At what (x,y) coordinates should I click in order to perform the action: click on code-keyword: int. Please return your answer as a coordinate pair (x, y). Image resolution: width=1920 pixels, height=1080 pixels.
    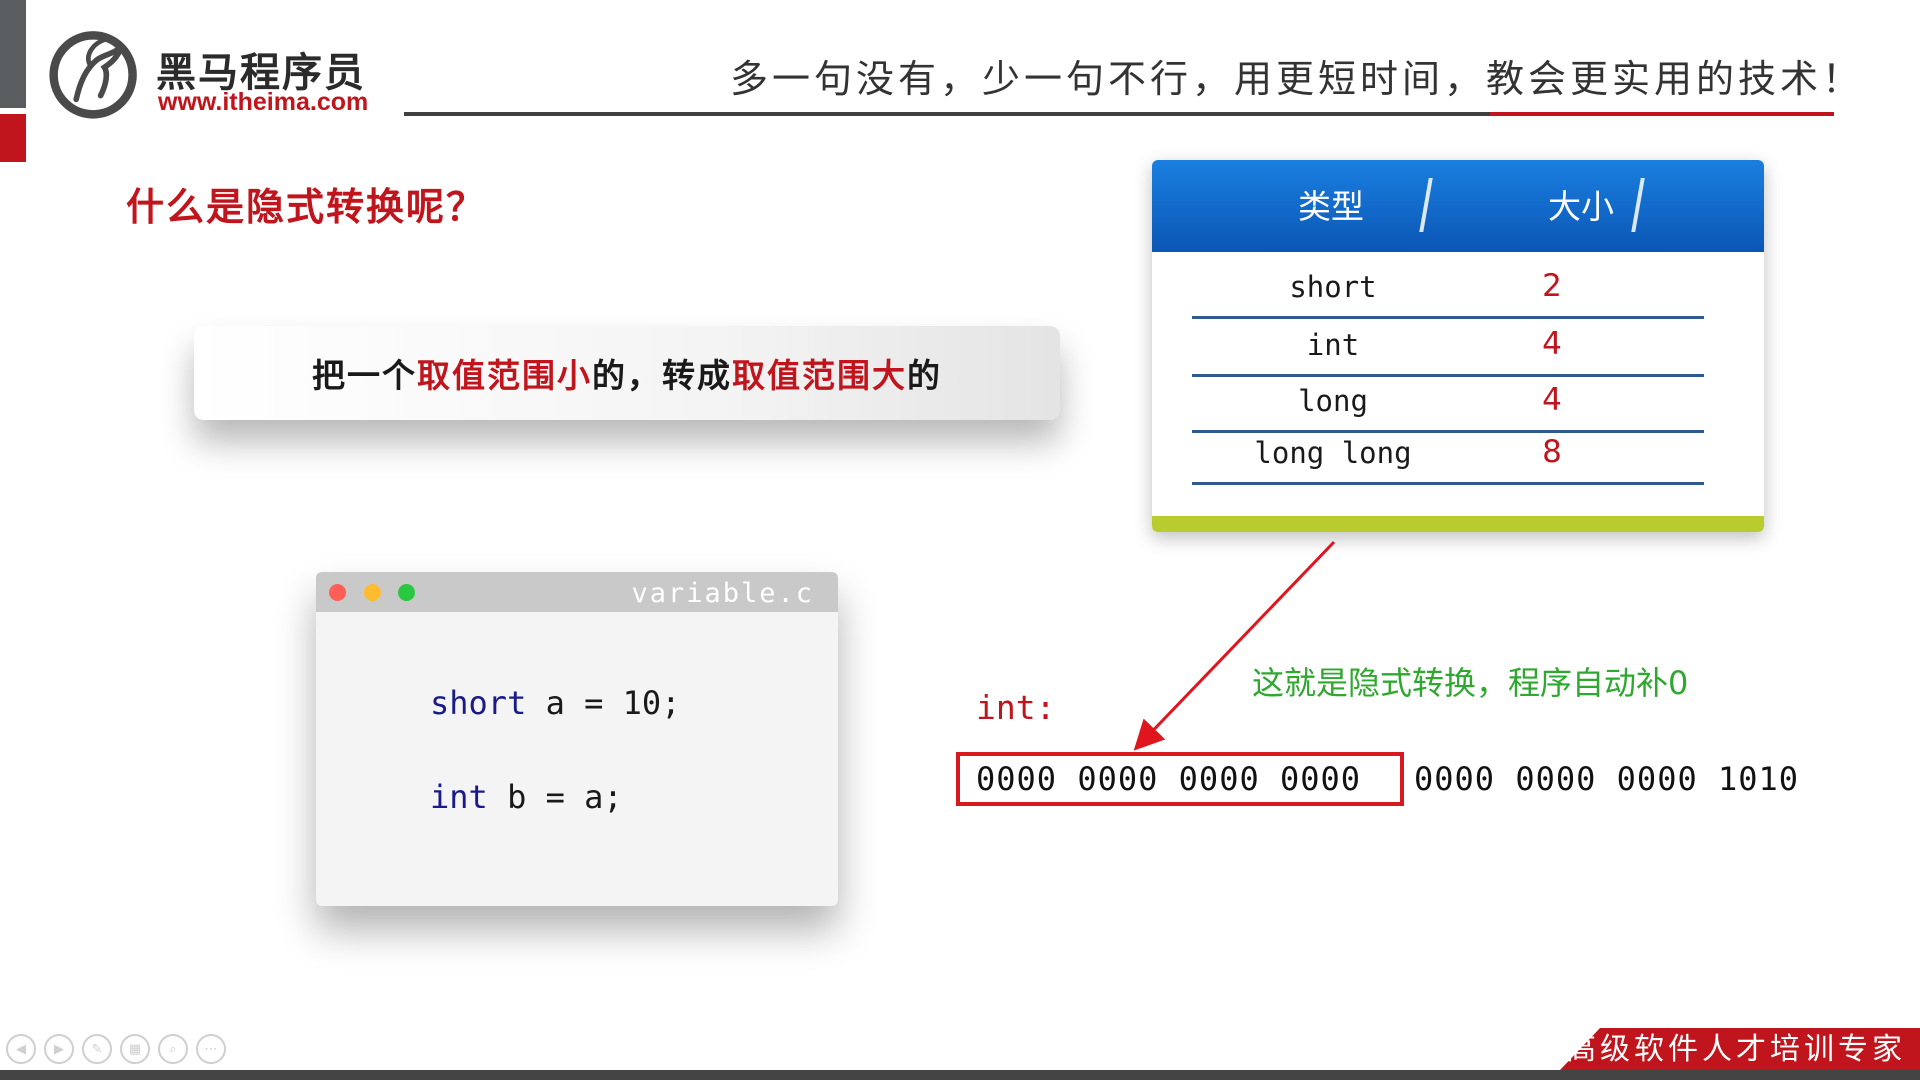
    Looking at the image, I should click on (459, 797).